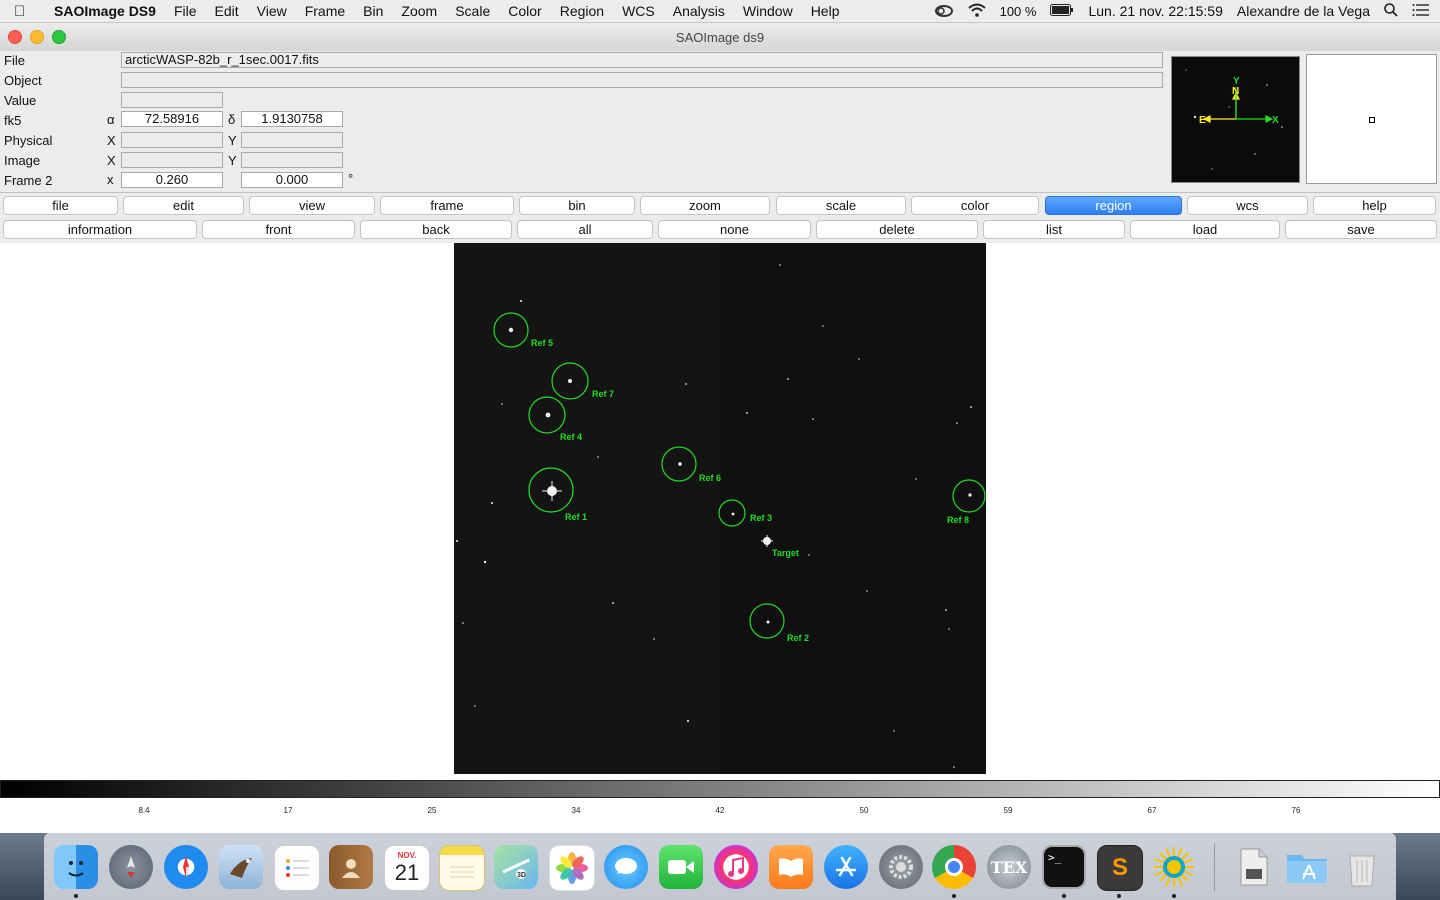 Image resolution: width=1440 pixels, height=900 pixels. I want to click on sublime-icon: S, so click(1120, 868).